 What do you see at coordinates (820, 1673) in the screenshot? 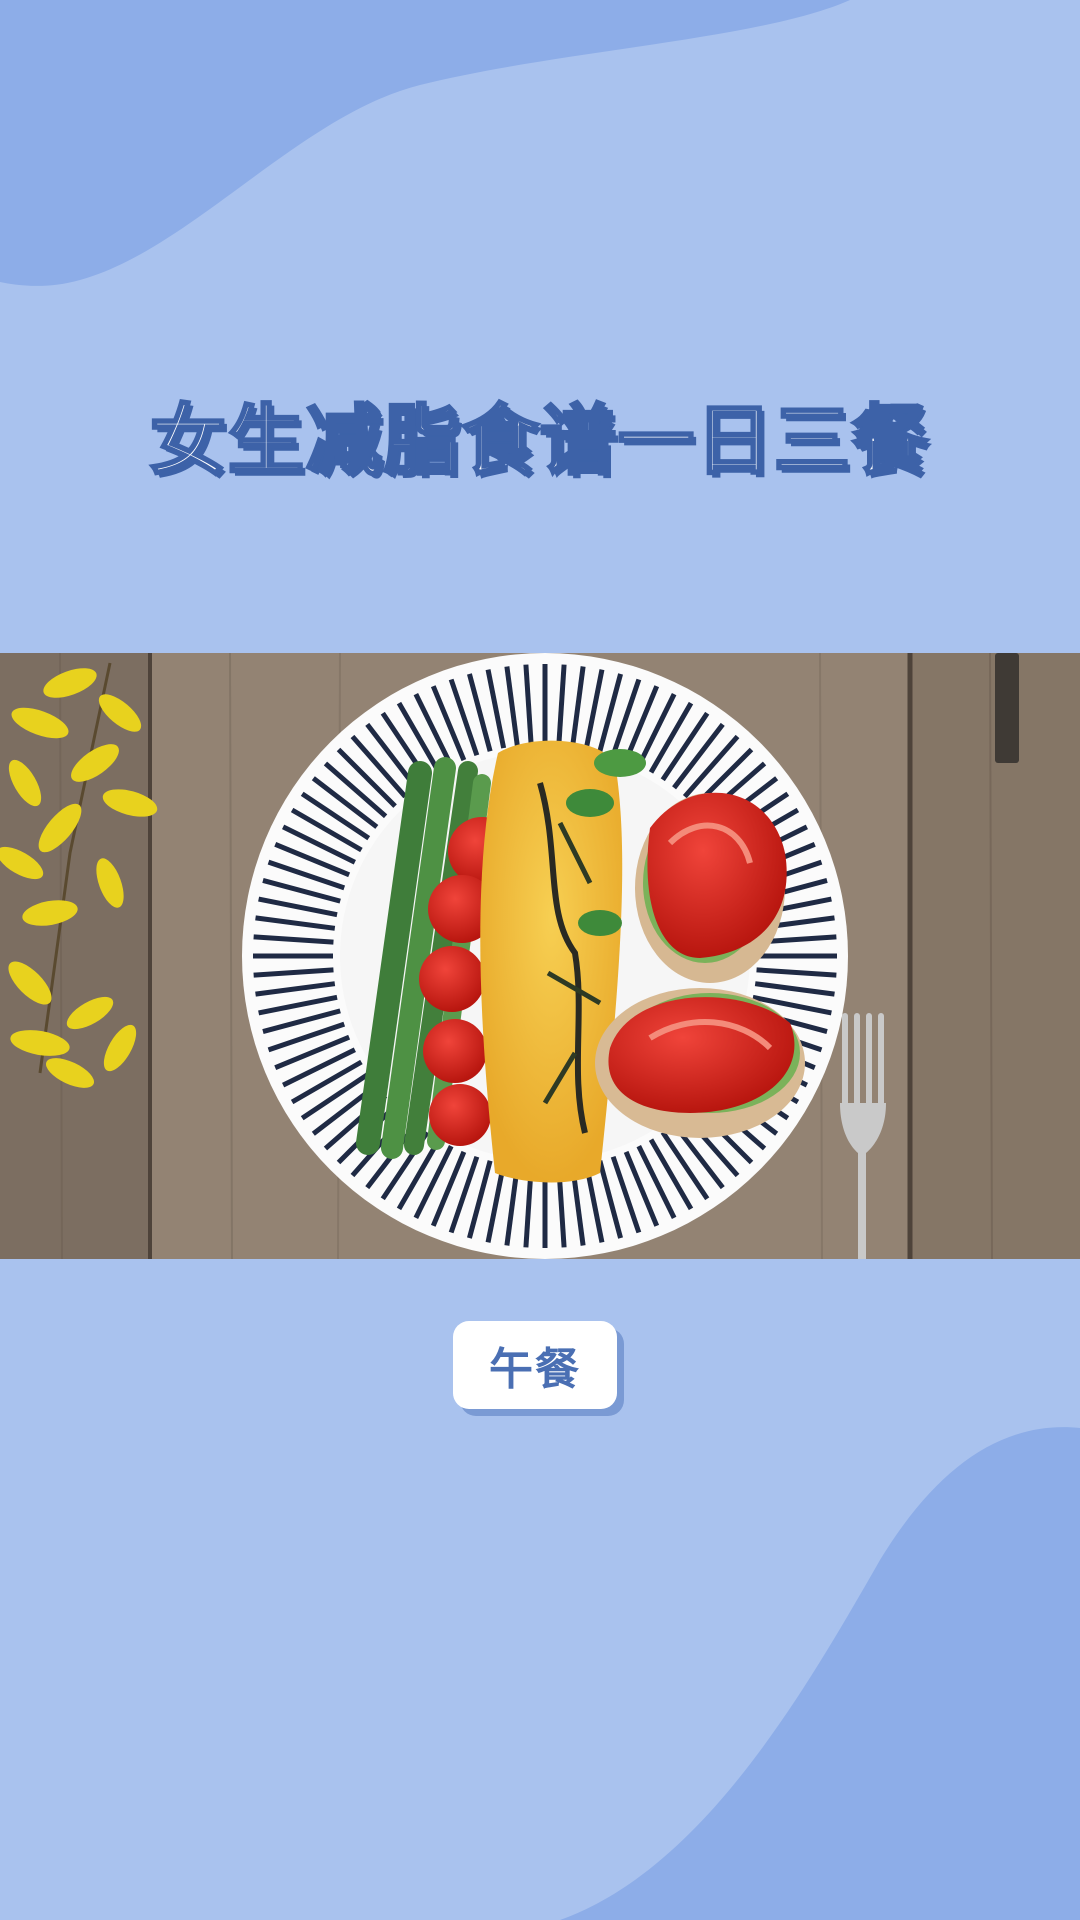
I see `bottom-right-wave` at bounding box center [820, 1673].